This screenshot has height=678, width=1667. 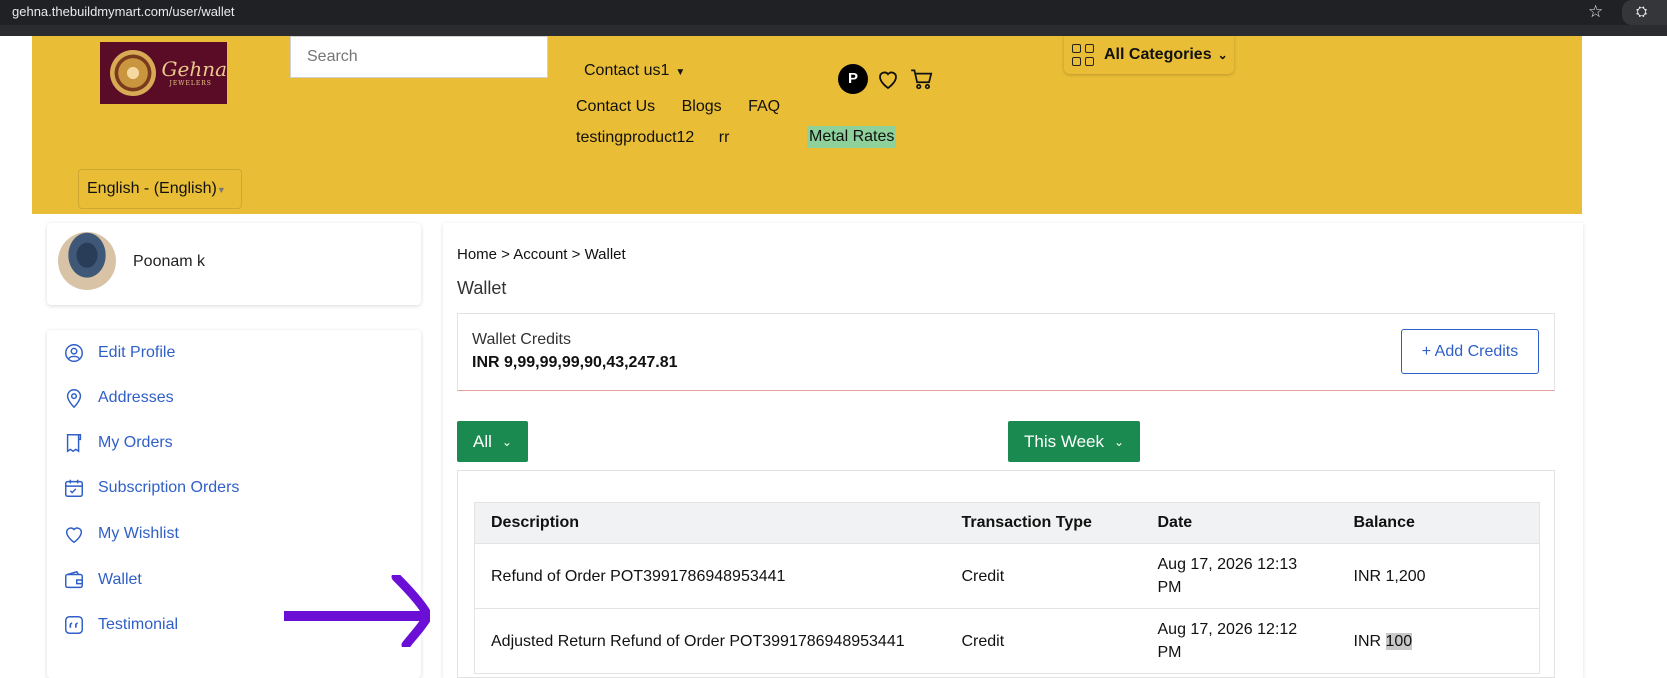 What do you see at coordinates (1438, 523) in the screenshot?
I see `column-header: Balance` at bounding box center [1438, 523].